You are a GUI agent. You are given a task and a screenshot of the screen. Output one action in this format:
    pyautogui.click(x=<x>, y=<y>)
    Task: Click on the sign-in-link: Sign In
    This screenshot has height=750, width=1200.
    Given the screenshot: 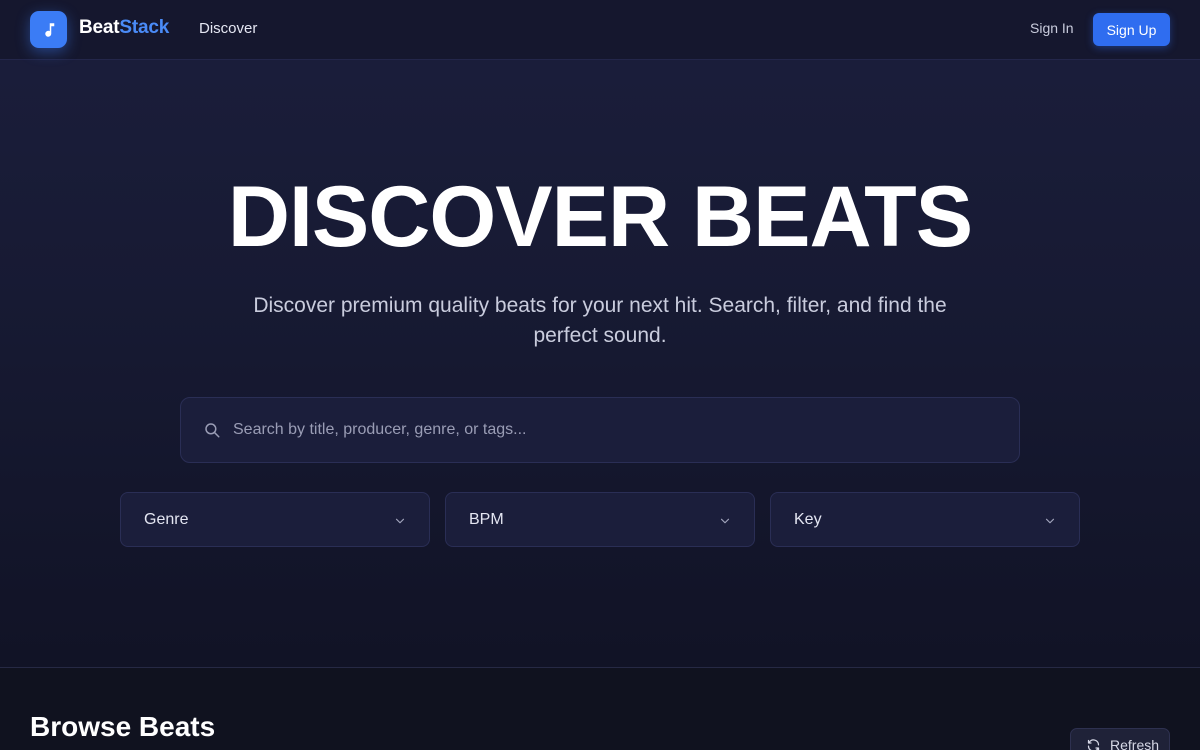 What is the action you would take?
    pyautogui.click(x=1052, y=28)
    